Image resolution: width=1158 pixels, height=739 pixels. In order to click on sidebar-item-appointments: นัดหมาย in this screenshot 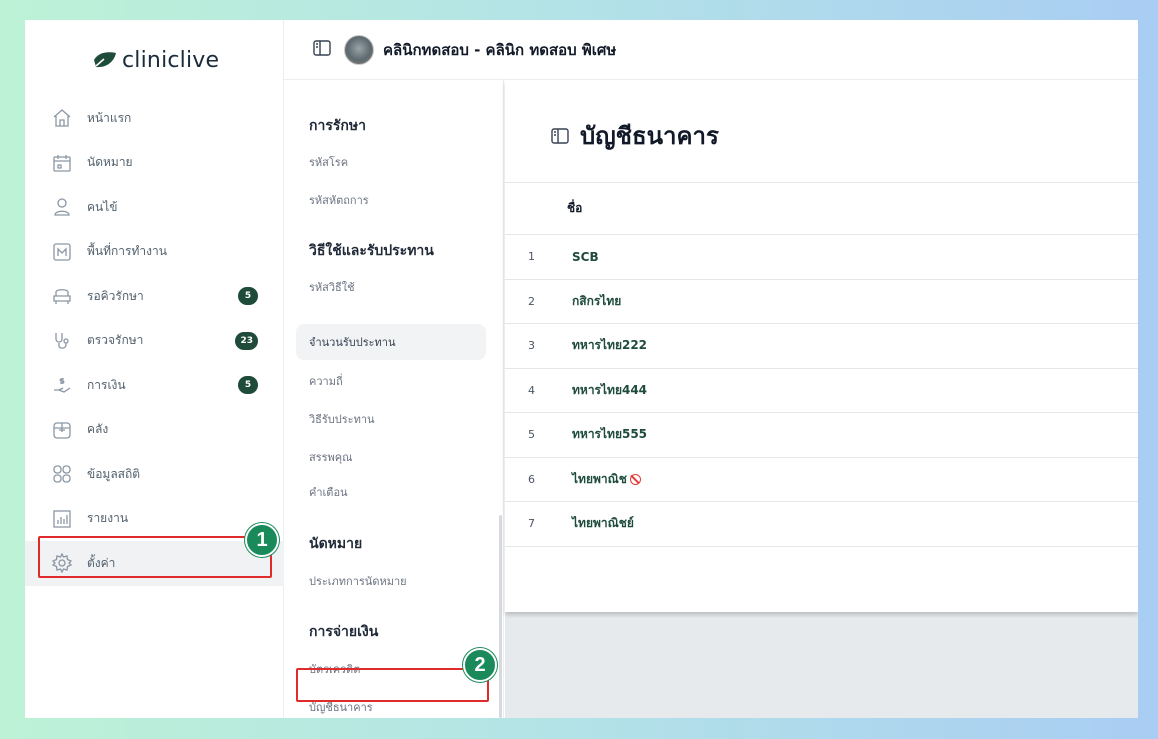, I will do `click(154, 163)`.